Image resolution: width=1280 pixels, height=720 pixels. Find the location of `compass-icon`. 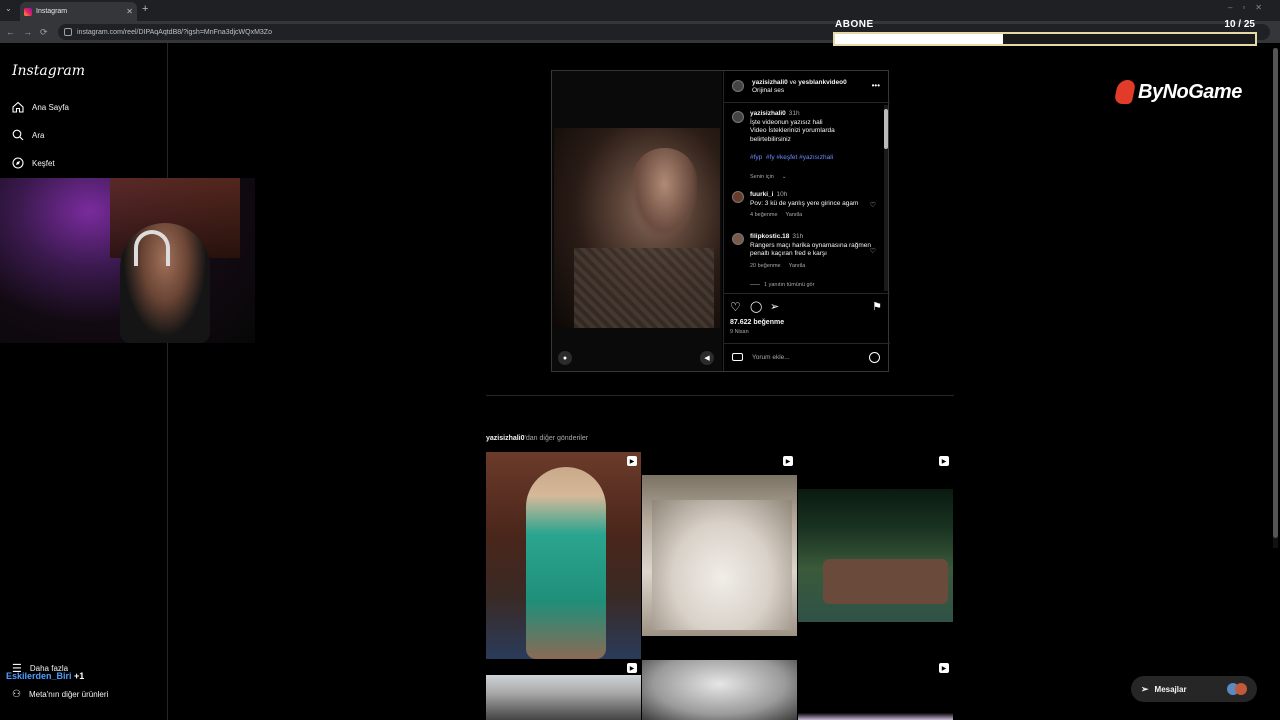

compass-icon is located at coordinates (18, 163).